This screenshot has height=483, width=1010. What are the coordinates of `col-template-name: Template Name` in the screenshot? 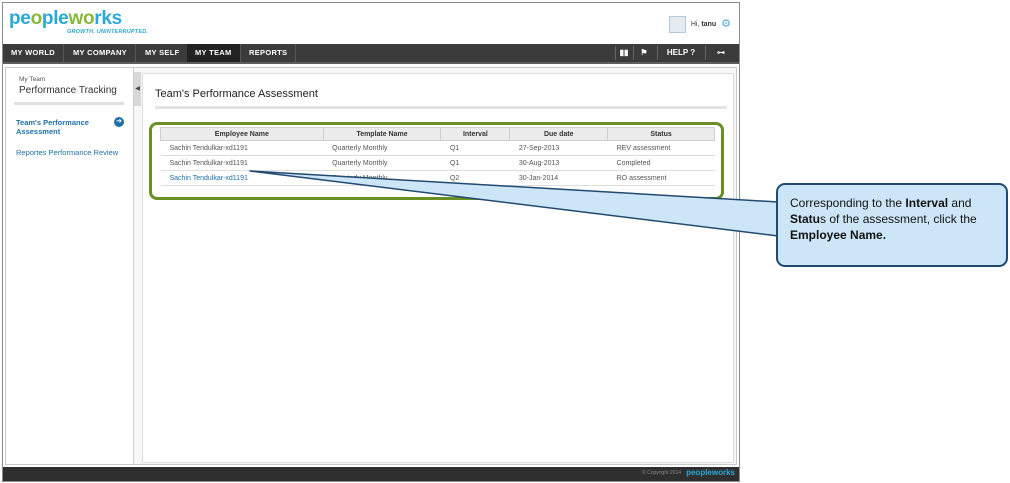 It's located at (382, 134).